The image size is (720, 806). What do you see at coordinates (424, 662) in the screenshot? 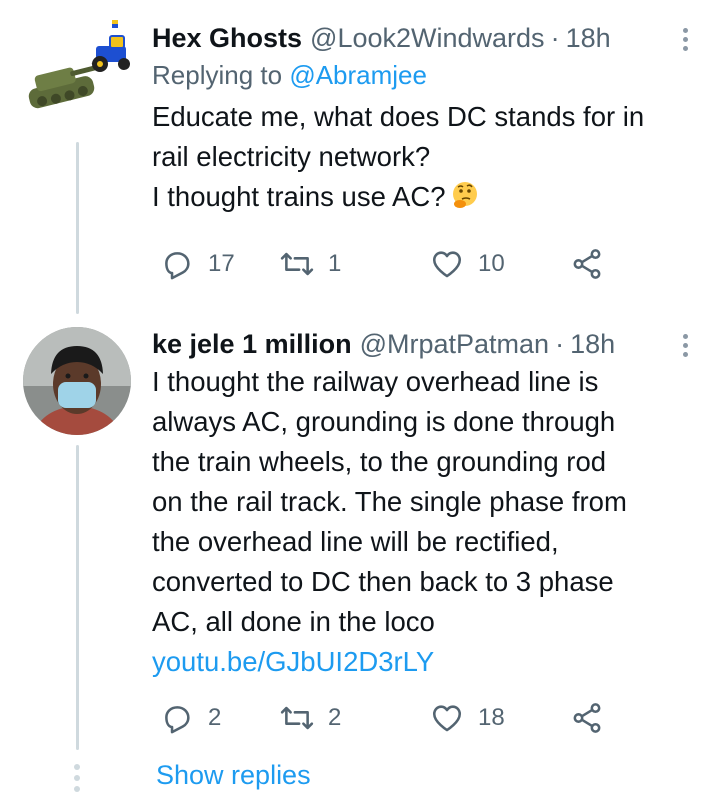
I see `tweet-link: youtu.be/GJbUI2D3rLY` at bounding box center [424, 662].